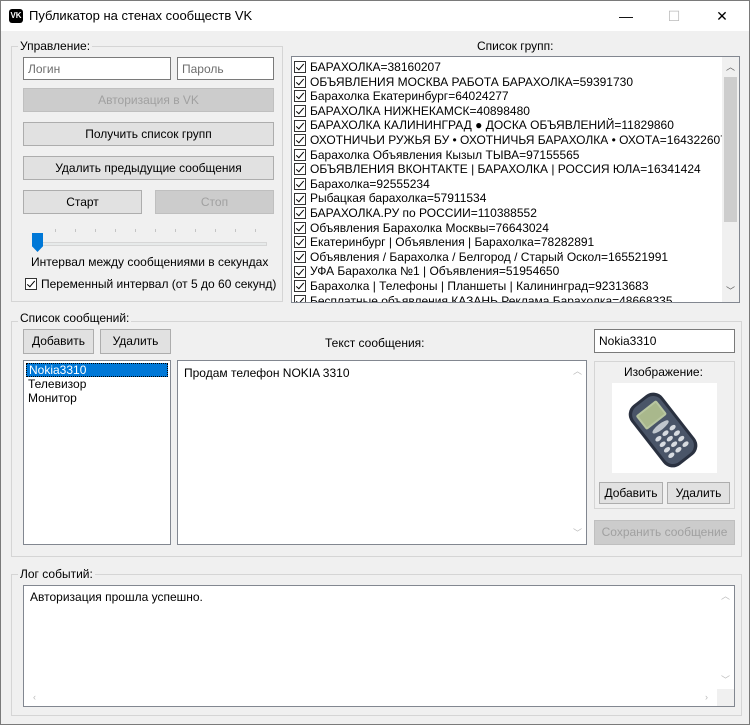 This screenshot has width=750, height=725. Describe the element at coordinates (370, 697) in the screenshot. I see `log-hscrollbar: ‹ ›` at that location.